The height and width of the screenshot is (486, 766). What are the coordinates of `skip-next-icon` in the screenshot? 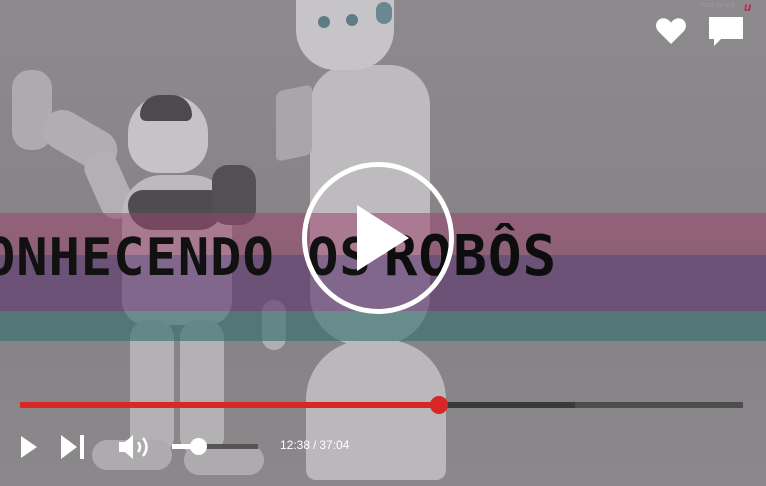 It's located at (72, 447).